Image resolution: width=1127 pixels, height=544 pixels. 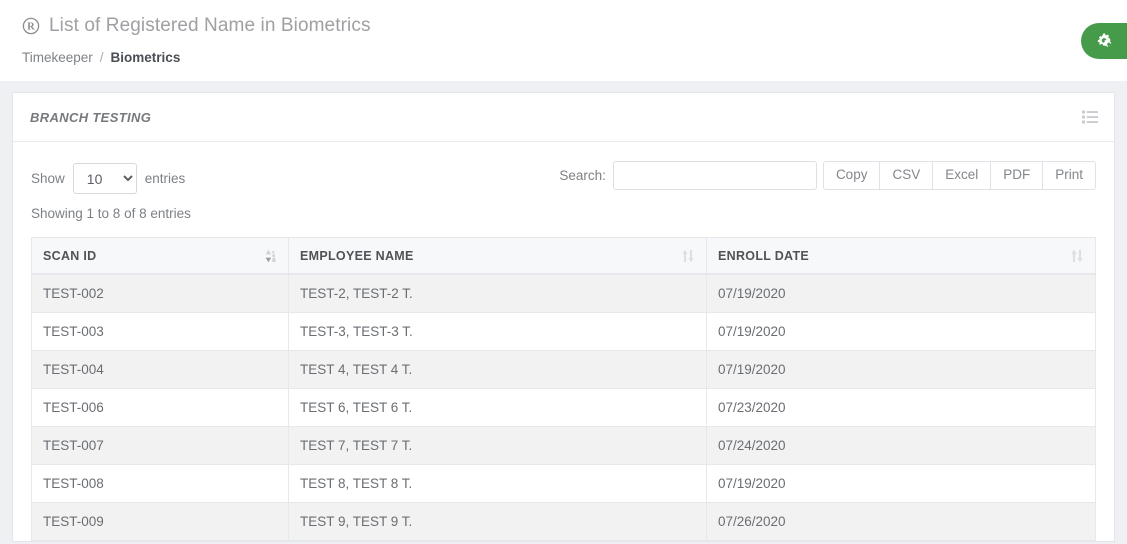 What do you see at coordinates (111, 213) in the screenshot?
I see `datatable-info: Showing 1 to 8 of 8 entries` at bounding box center [111, 213].